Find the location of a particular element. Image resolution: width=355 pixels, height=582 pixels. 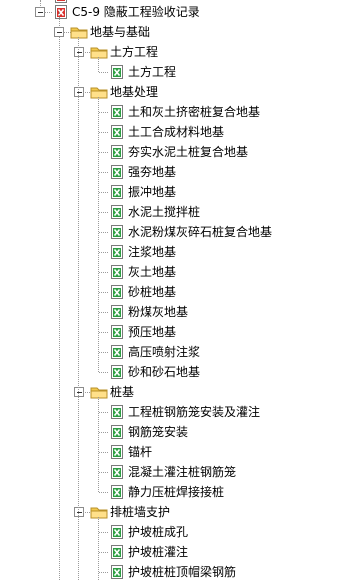

tree-folder-label: 排桩墙支护 is located at coordinates (140, 512).